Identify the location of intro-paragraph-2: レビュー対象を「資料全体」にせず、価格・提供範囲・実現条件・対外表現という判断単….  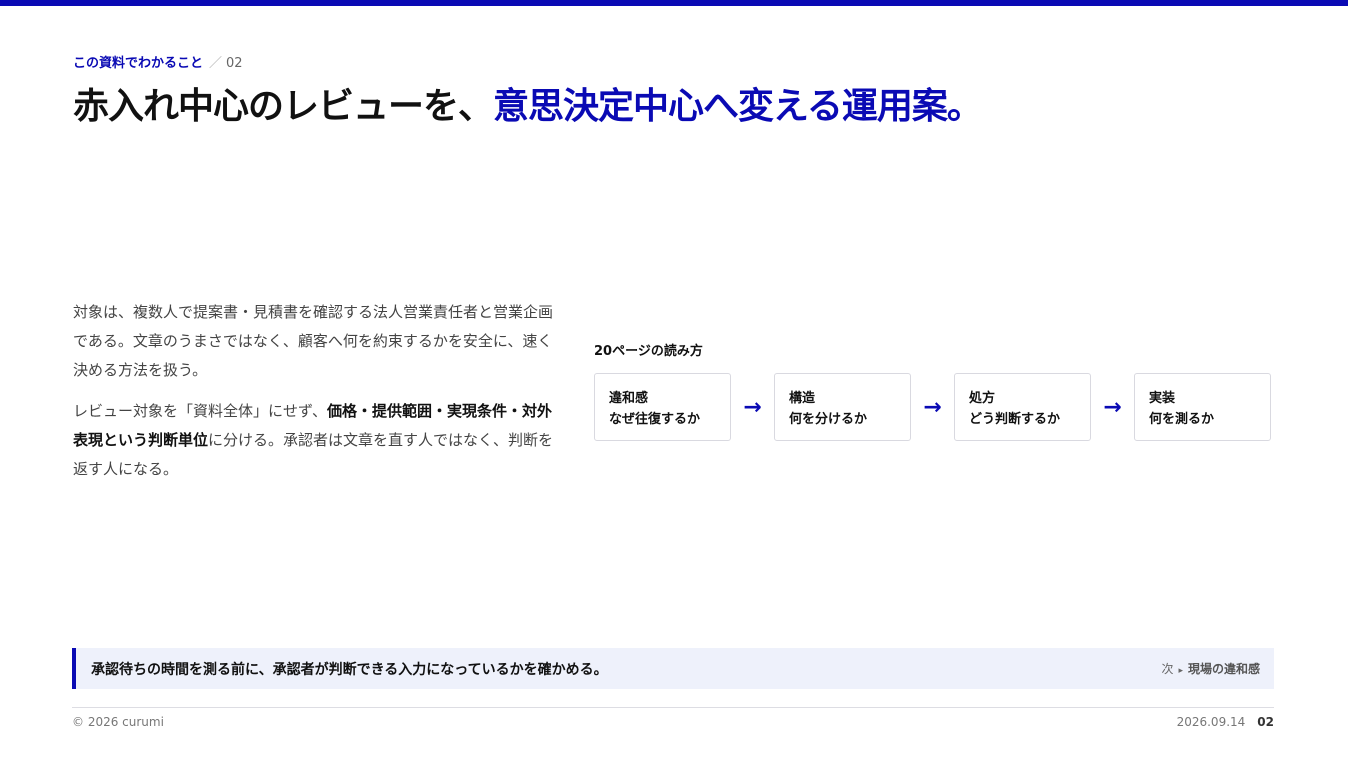
(318, 440).